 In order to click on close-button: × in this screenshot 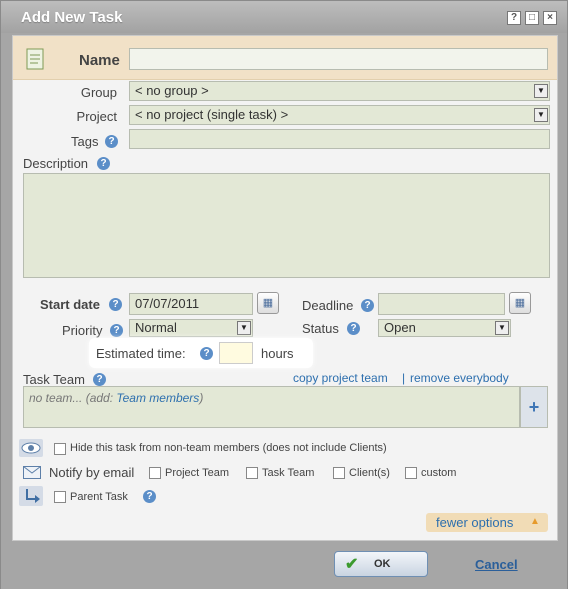, I will do `click(550, 18)`.